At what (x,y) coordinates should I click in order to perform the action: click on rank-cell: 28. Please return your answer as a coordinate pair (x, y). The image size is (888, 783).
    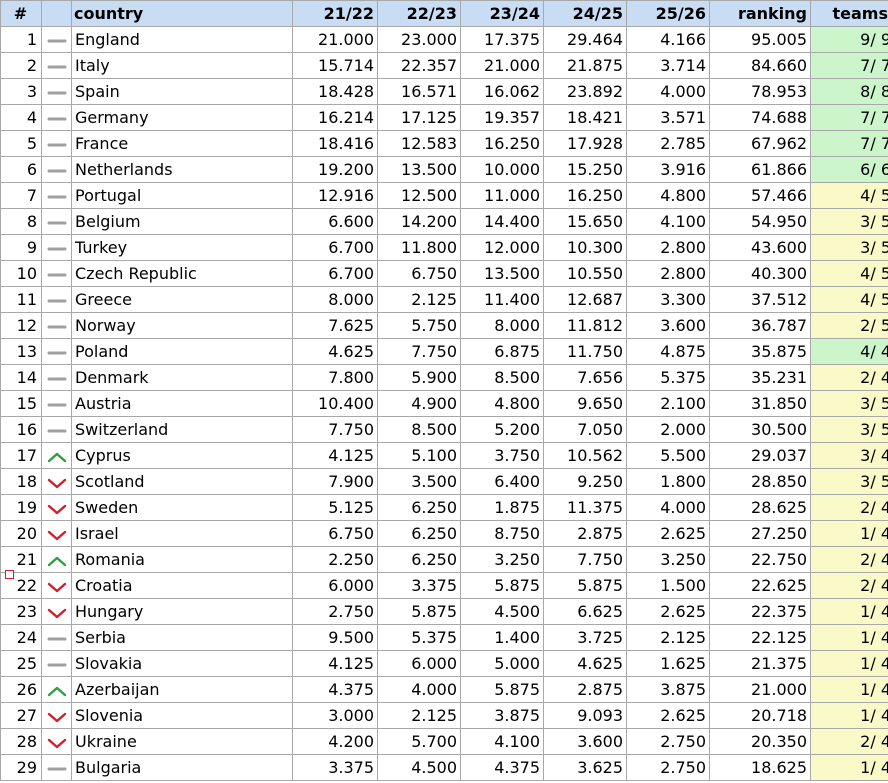
    Looking at the image, I should click on (21, 741).